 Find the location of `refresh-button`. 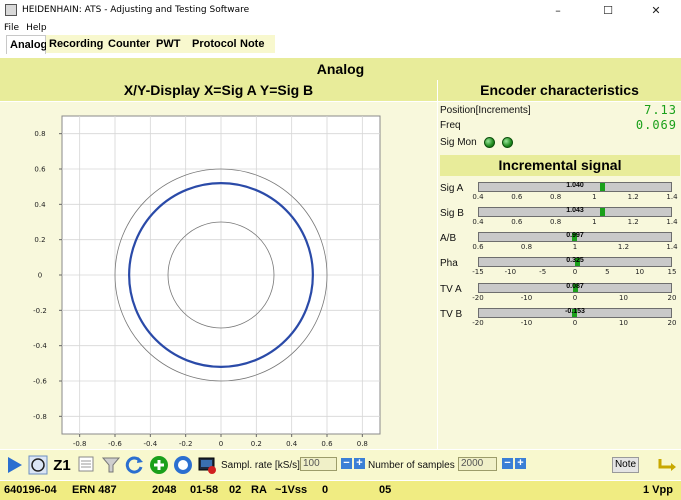

refresh-button is located at coordinates (135, 465).